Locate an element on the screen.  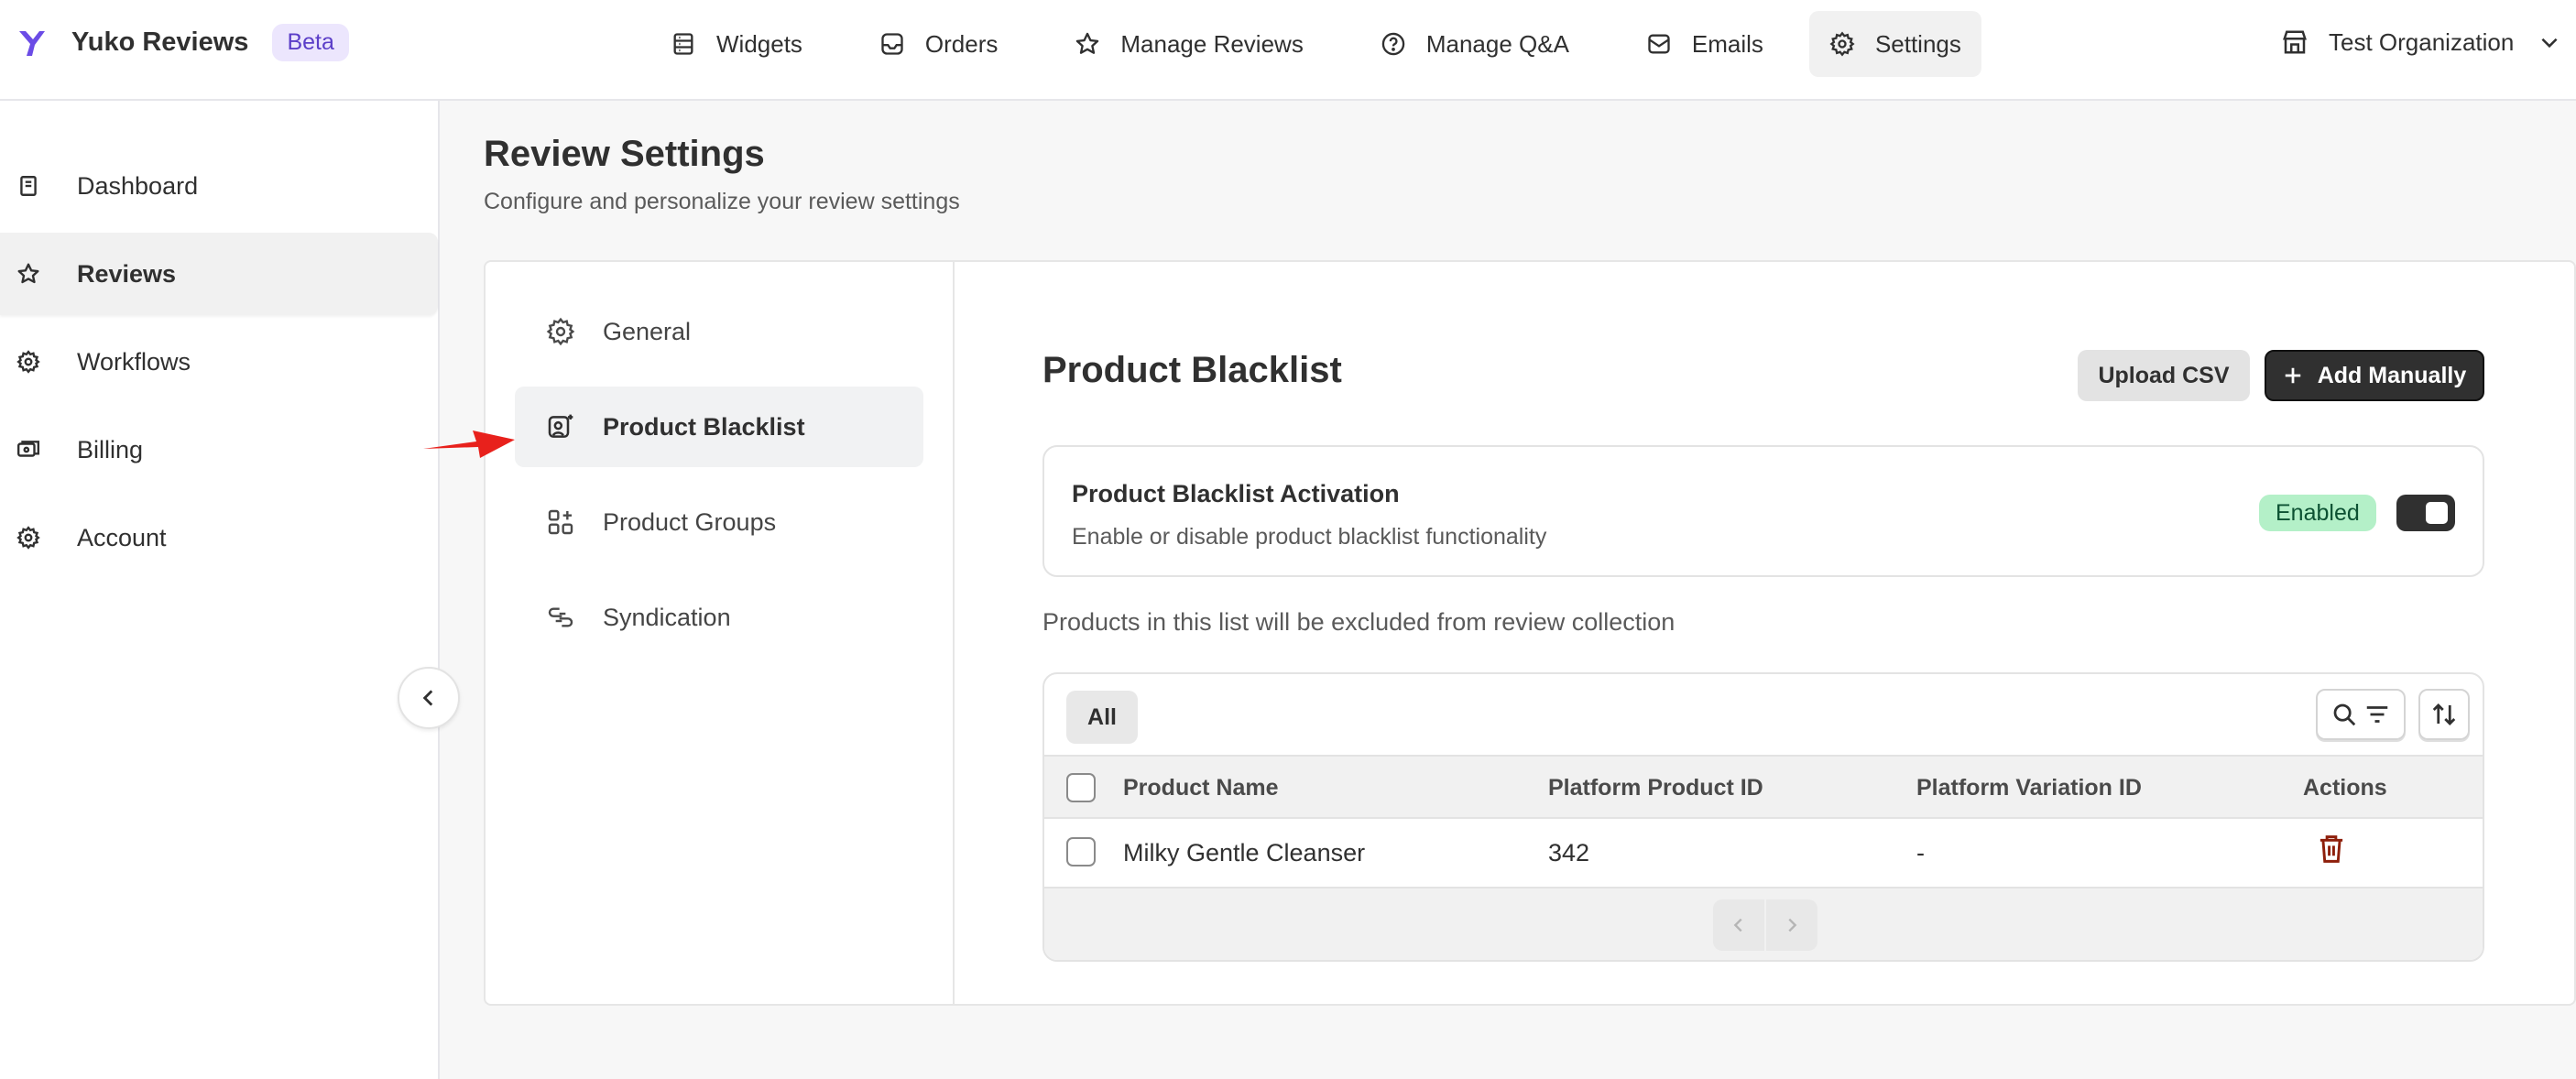
question-circle-icon is located at coordinates (1393, 44).